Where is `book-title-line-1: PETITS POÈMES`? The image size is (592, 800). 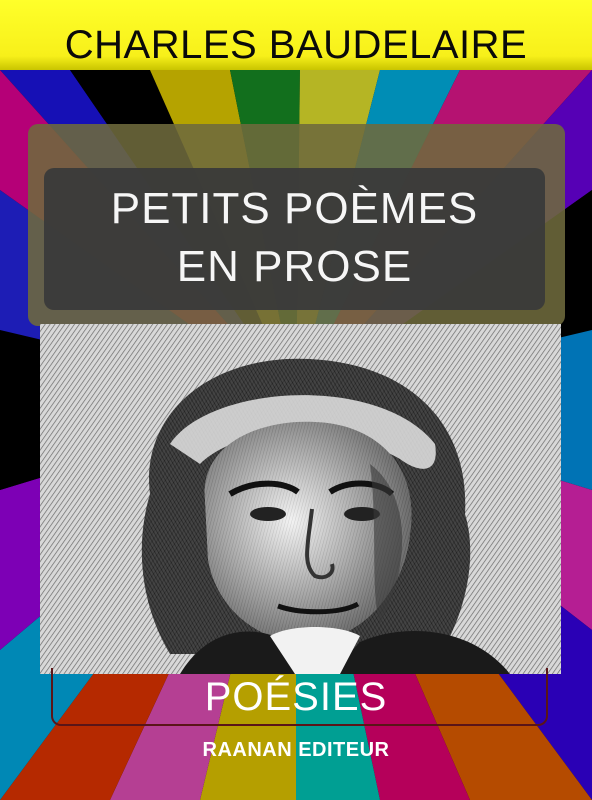 book-title-line-1: PETITS POÈMES is located at coordinates (294, 208).